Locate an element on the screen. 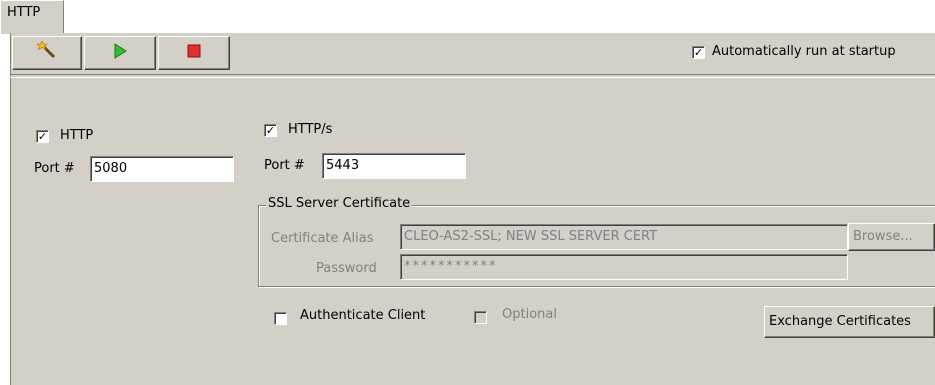 This screenshot has width=935, height=385. exchange-certificates-button: Exchange Certificates is located at coordinates (849, 322).